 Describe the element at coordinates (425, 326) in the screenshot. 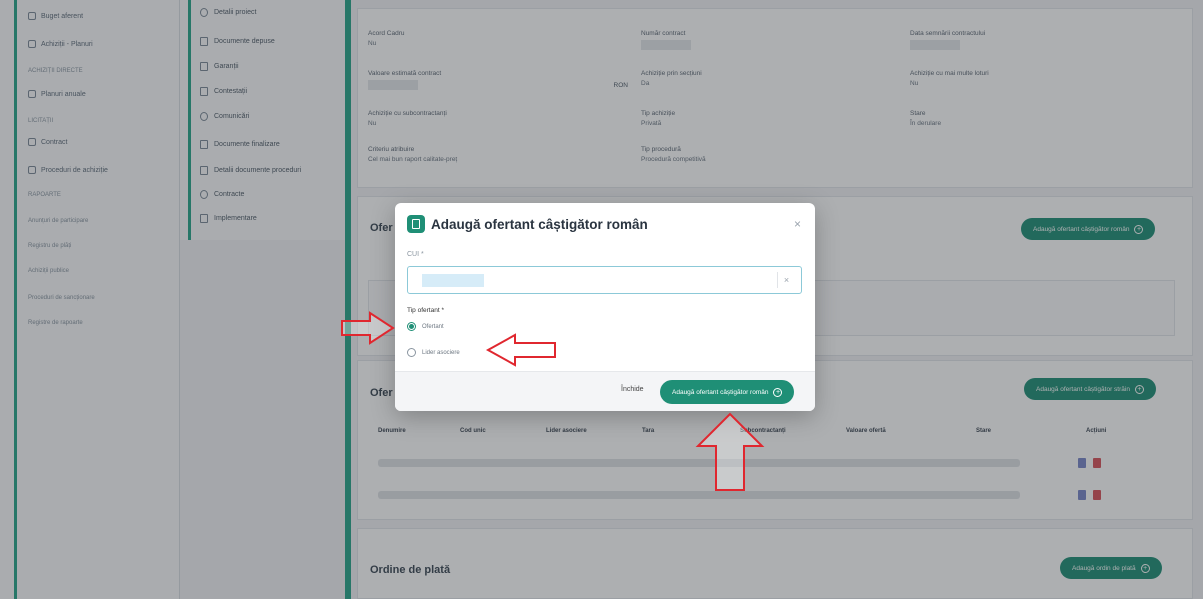

I see `radio-offeror: Ofertant` at that location.